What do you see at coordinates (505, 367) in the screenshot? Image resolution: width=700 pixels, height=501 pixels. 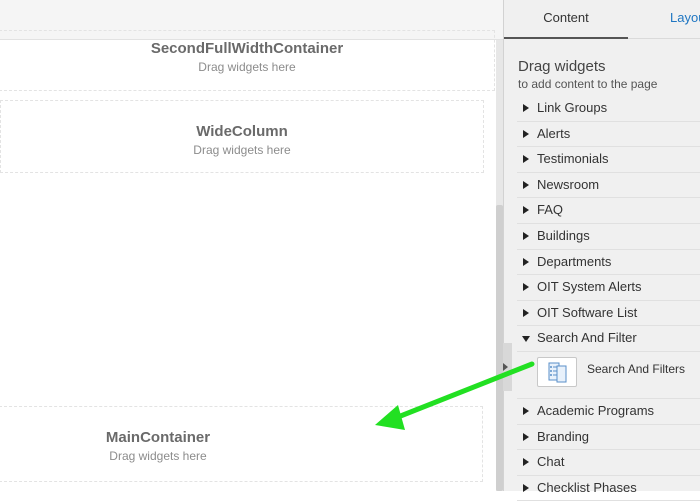 I see `collapse-caret-icon` at bounding box center [505, 367].